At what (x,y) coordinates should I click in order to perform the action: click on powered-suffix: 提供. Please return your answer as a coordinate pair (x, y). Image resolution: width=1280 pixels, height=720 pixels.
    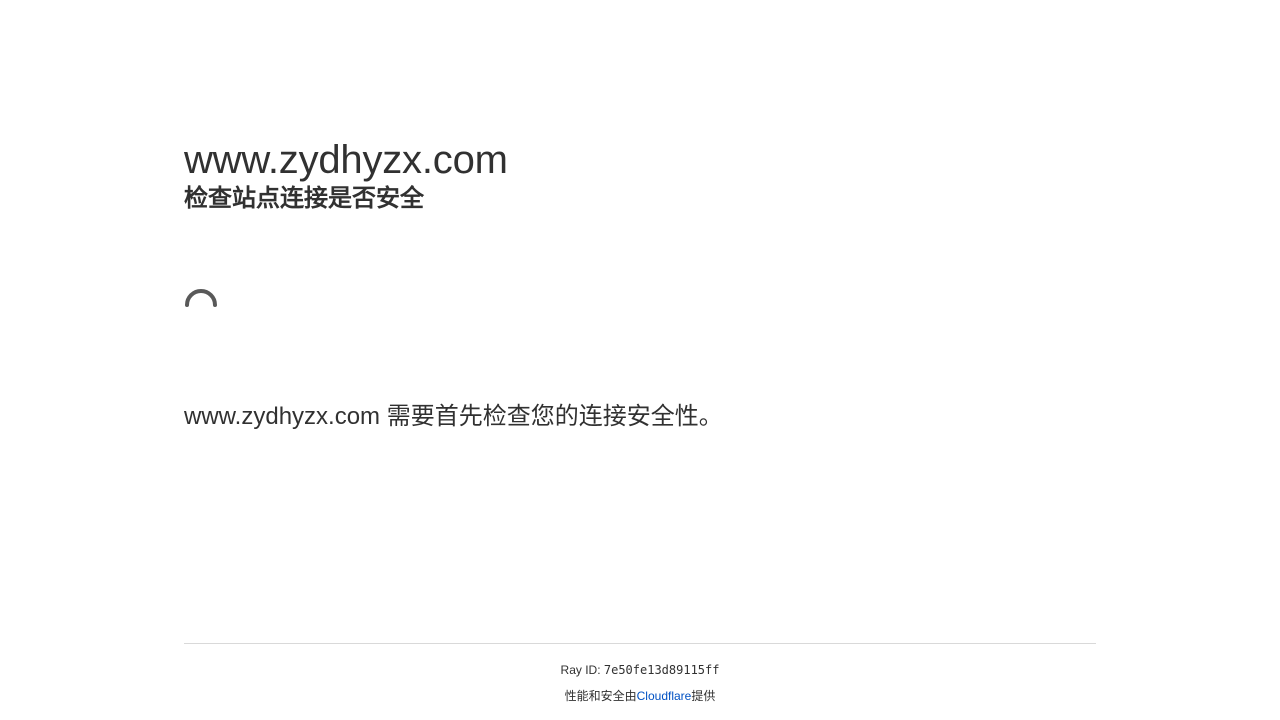
    Looking at the image, I should click on (703, 696).